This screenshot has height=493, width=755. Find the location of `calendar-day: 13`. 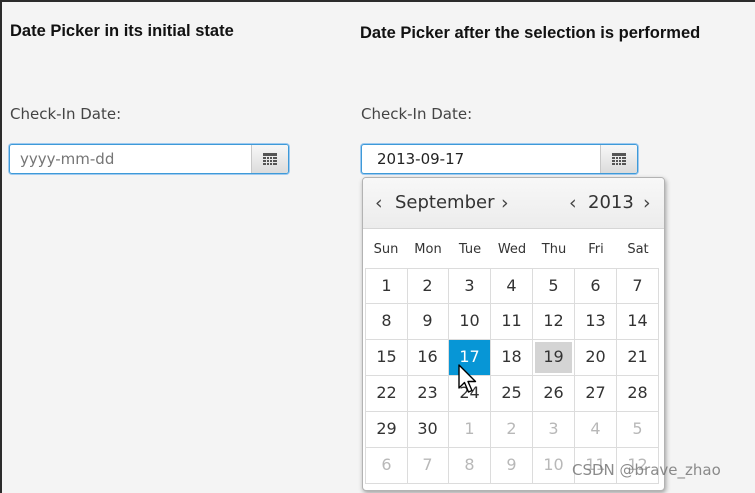

calendar-day: 13 is located at coordinates (596, 322).